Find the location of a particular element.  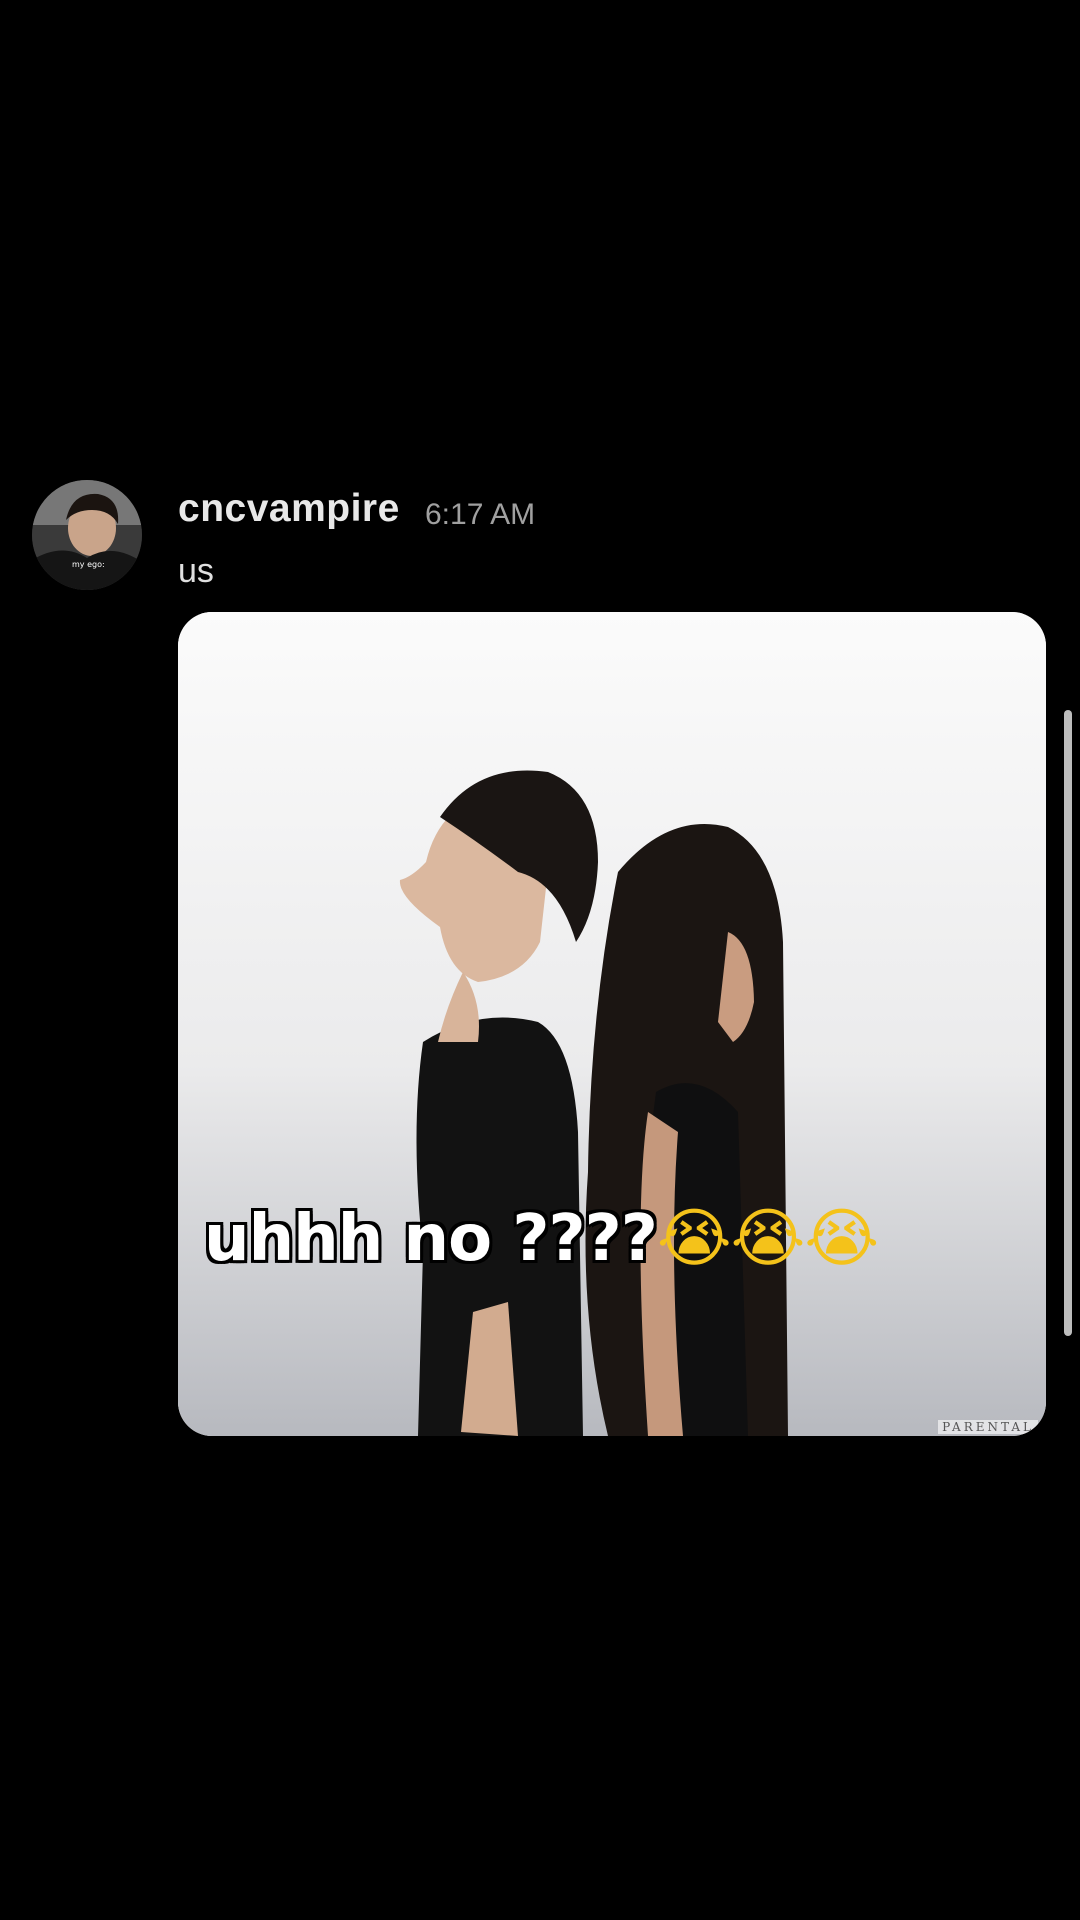

avatar-caption: my ego: is located at coordinates (88, 564).